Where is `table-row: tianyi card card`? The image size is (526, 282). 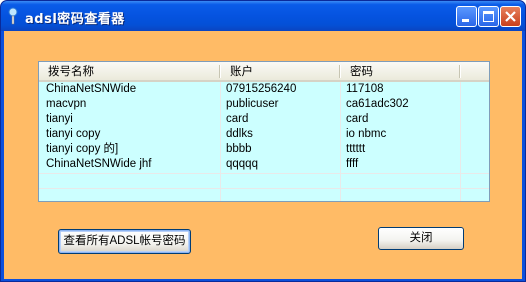 table-row: tianyi card card is located at coordinates (264, 119).